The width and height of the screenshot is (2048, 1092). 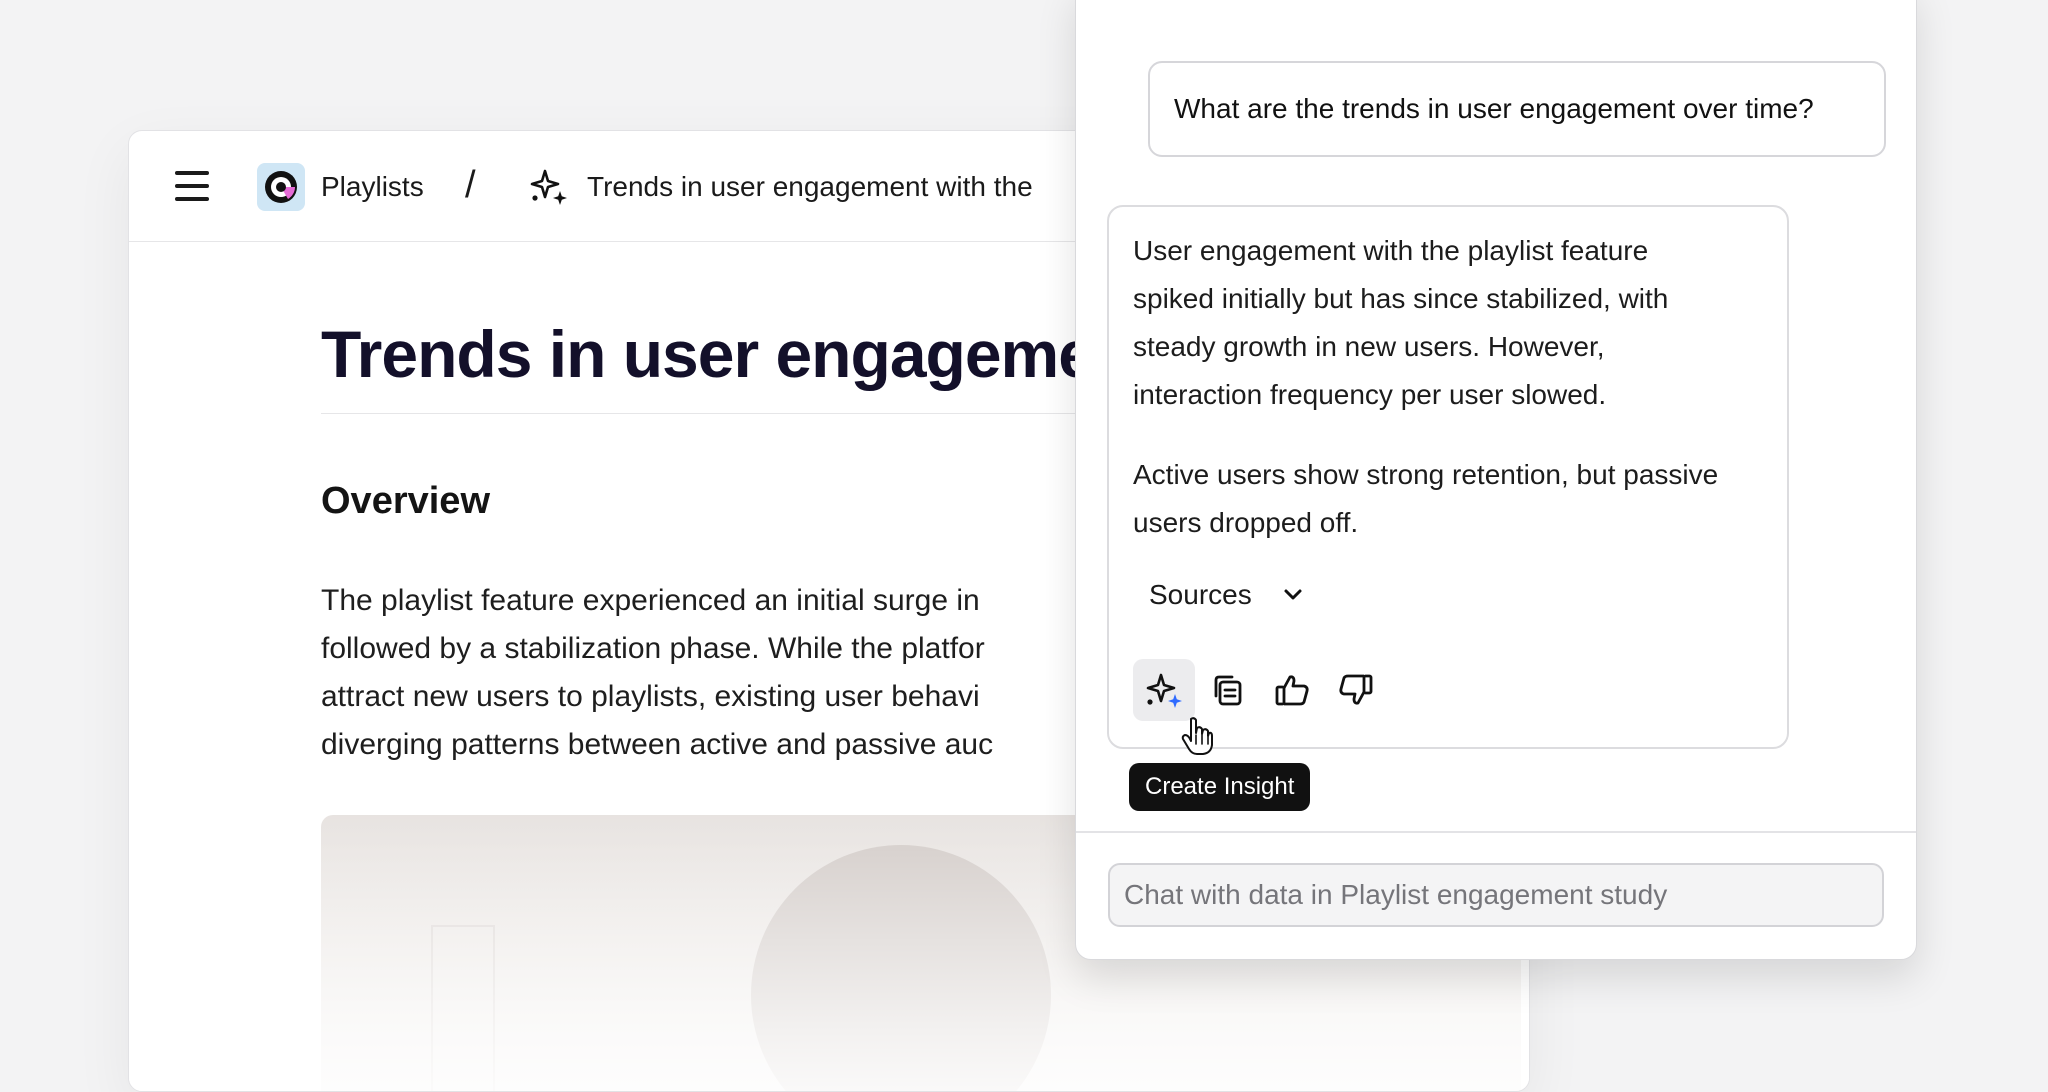 I want to click on thumbs-down-button, so click(x=1356, y=690).